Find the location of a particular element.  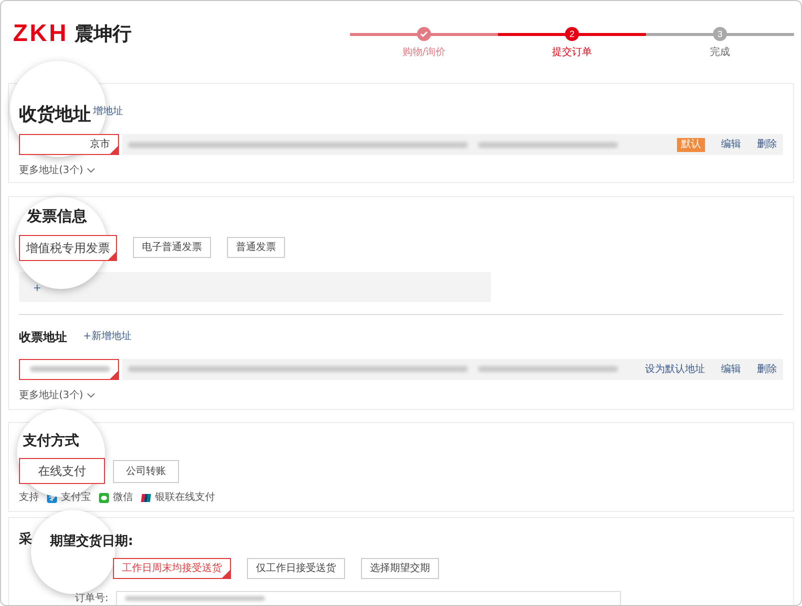

payment-method-button: 公司转账 is located at coordinates (146, 471).